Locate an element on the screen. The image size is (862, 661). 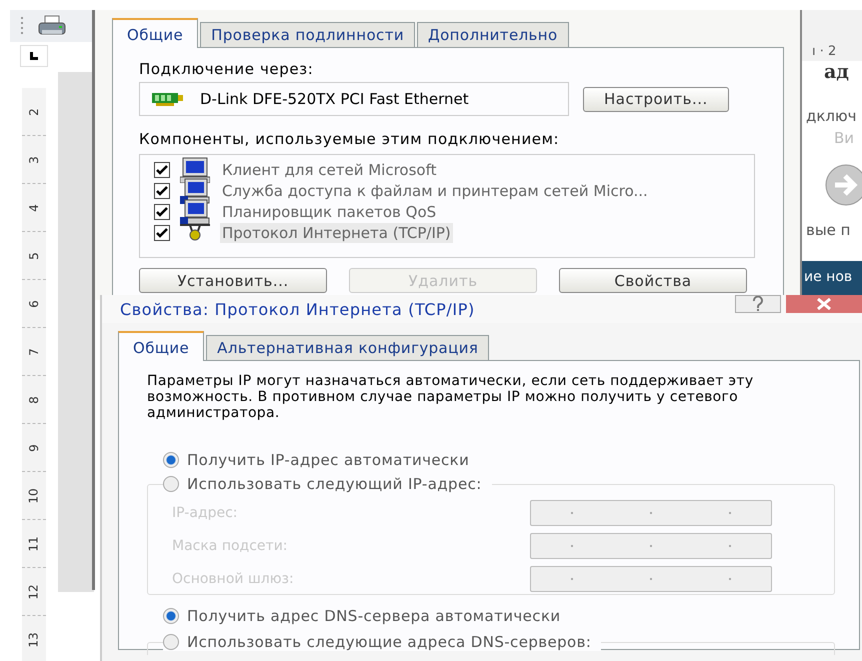
printer-icon is located at coordinates (52, 26).